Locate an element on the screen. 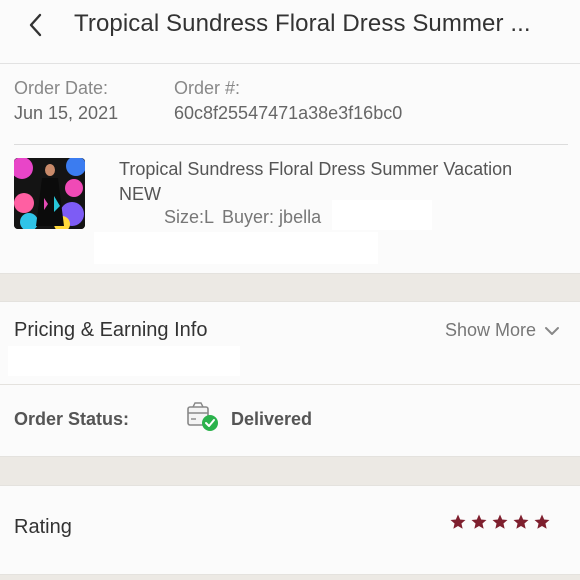 This screenshot has height=580, width=580. divider is located at coordinates (291, 144).